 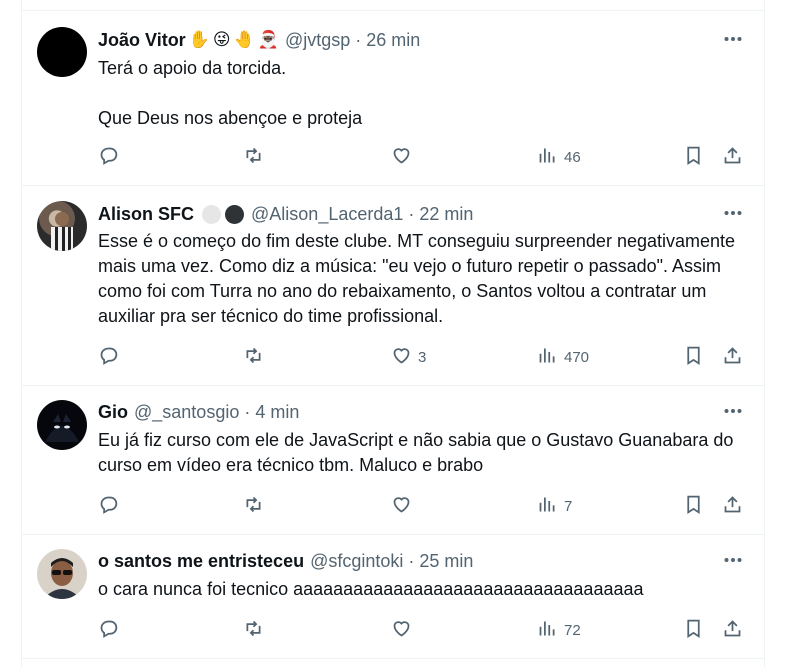 What do you see at coordinates (559, 630) in the screenshot?
I see `views-button: 72` at bounding box center [559, 630].